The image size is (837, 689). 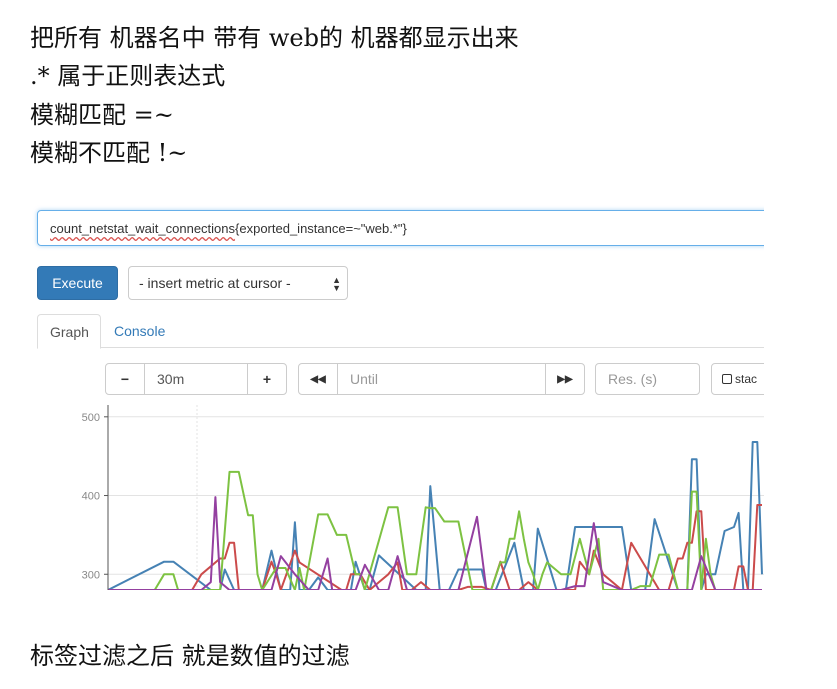 I want to click on stacked-button: stac, so click(x=737, y=379).